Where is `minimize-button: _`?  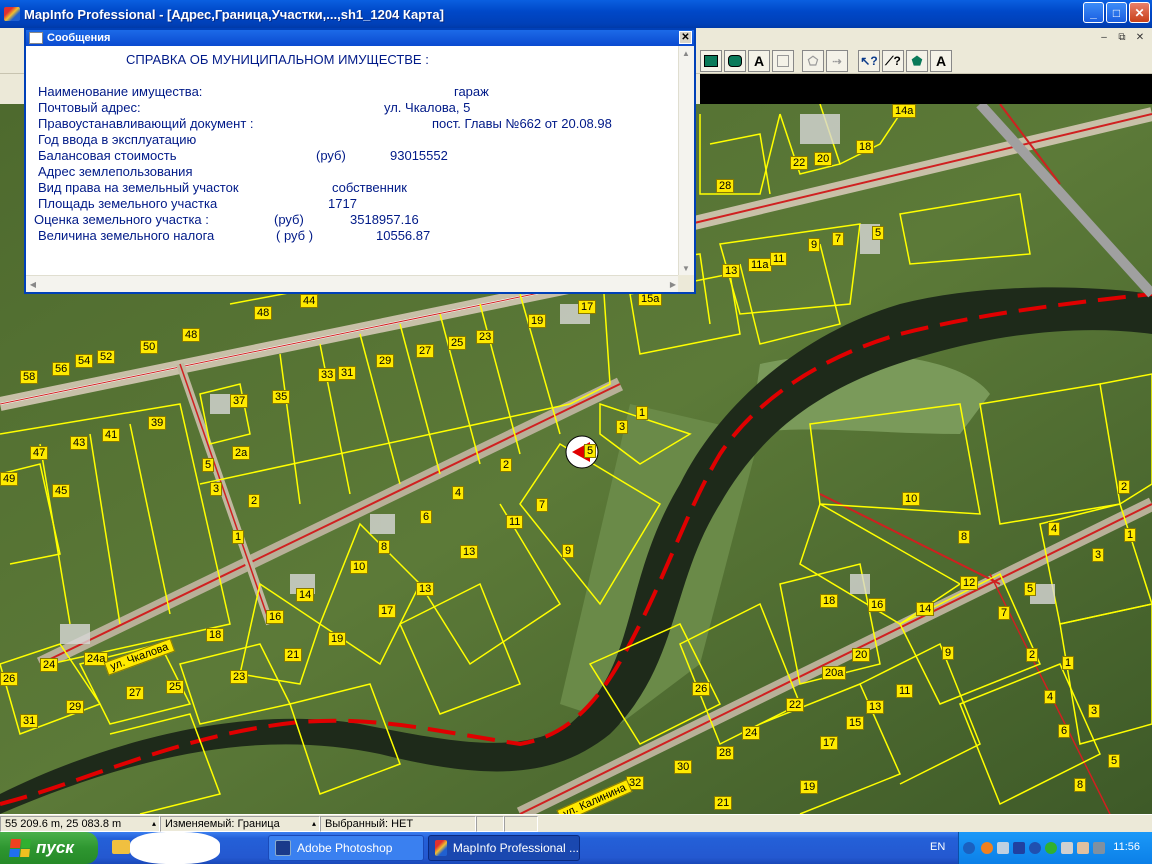 minimize-button: _ is located at coordinates (1093, 12).